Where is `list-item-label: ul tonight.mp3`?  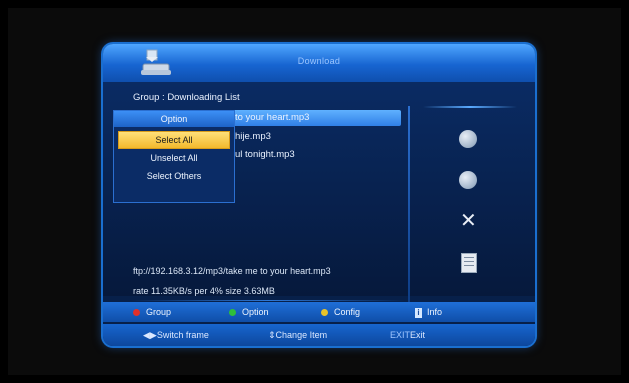 list-item-label: ul tonight.mp3 is located at coordinates (265, 154).